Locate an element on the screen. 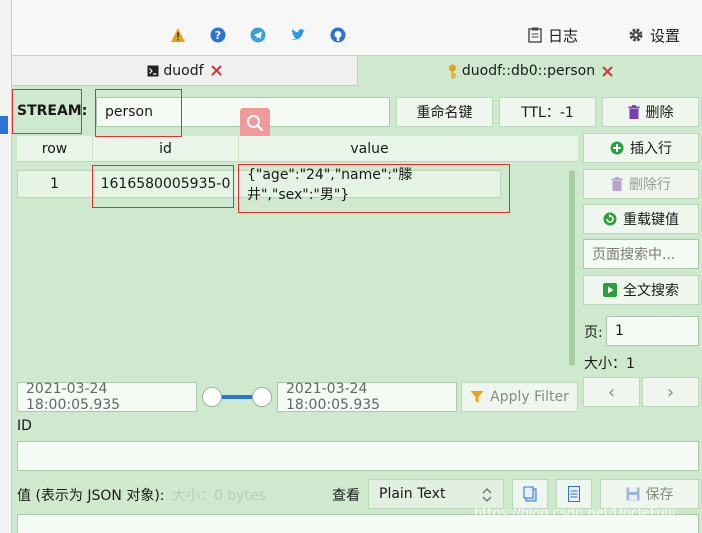  plus-icon is located at coordinates (617, 148).